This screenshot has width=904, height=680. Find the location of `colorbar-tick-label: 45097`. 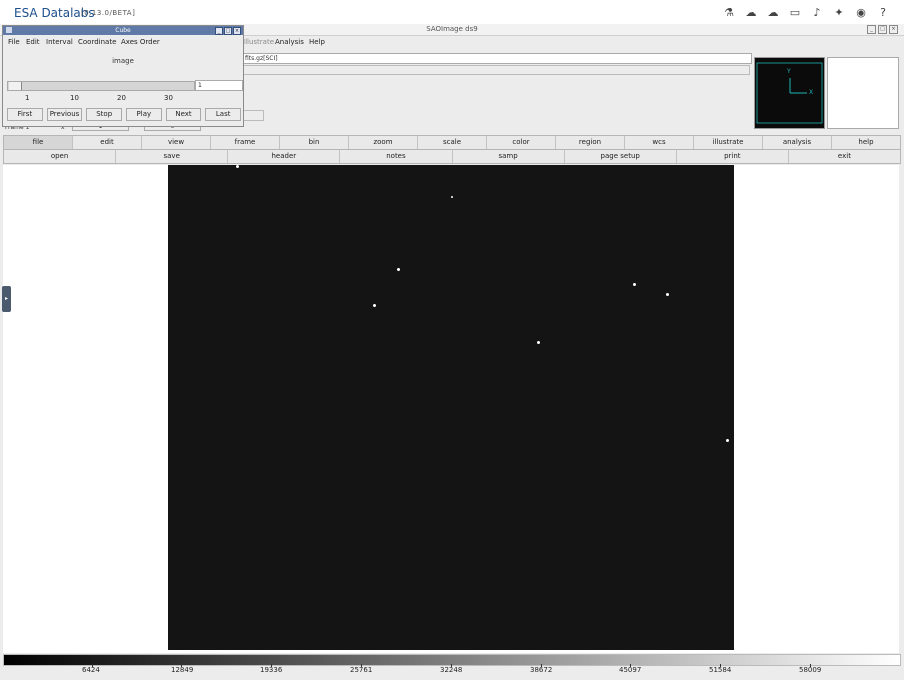

colorbar-tick-label: 45097 is located at coordinates (630, 670).